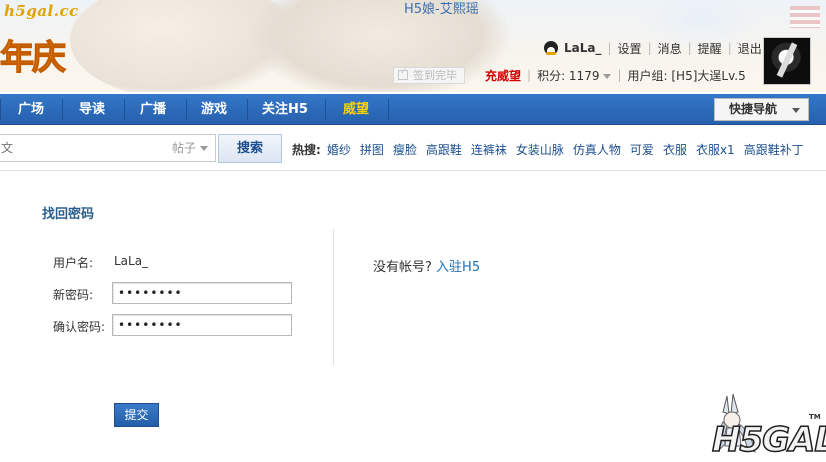 Image resolution: width=826 pixels, height=462 pixels. I want to click on hot-search-link: 拼图, so click(372, 149).